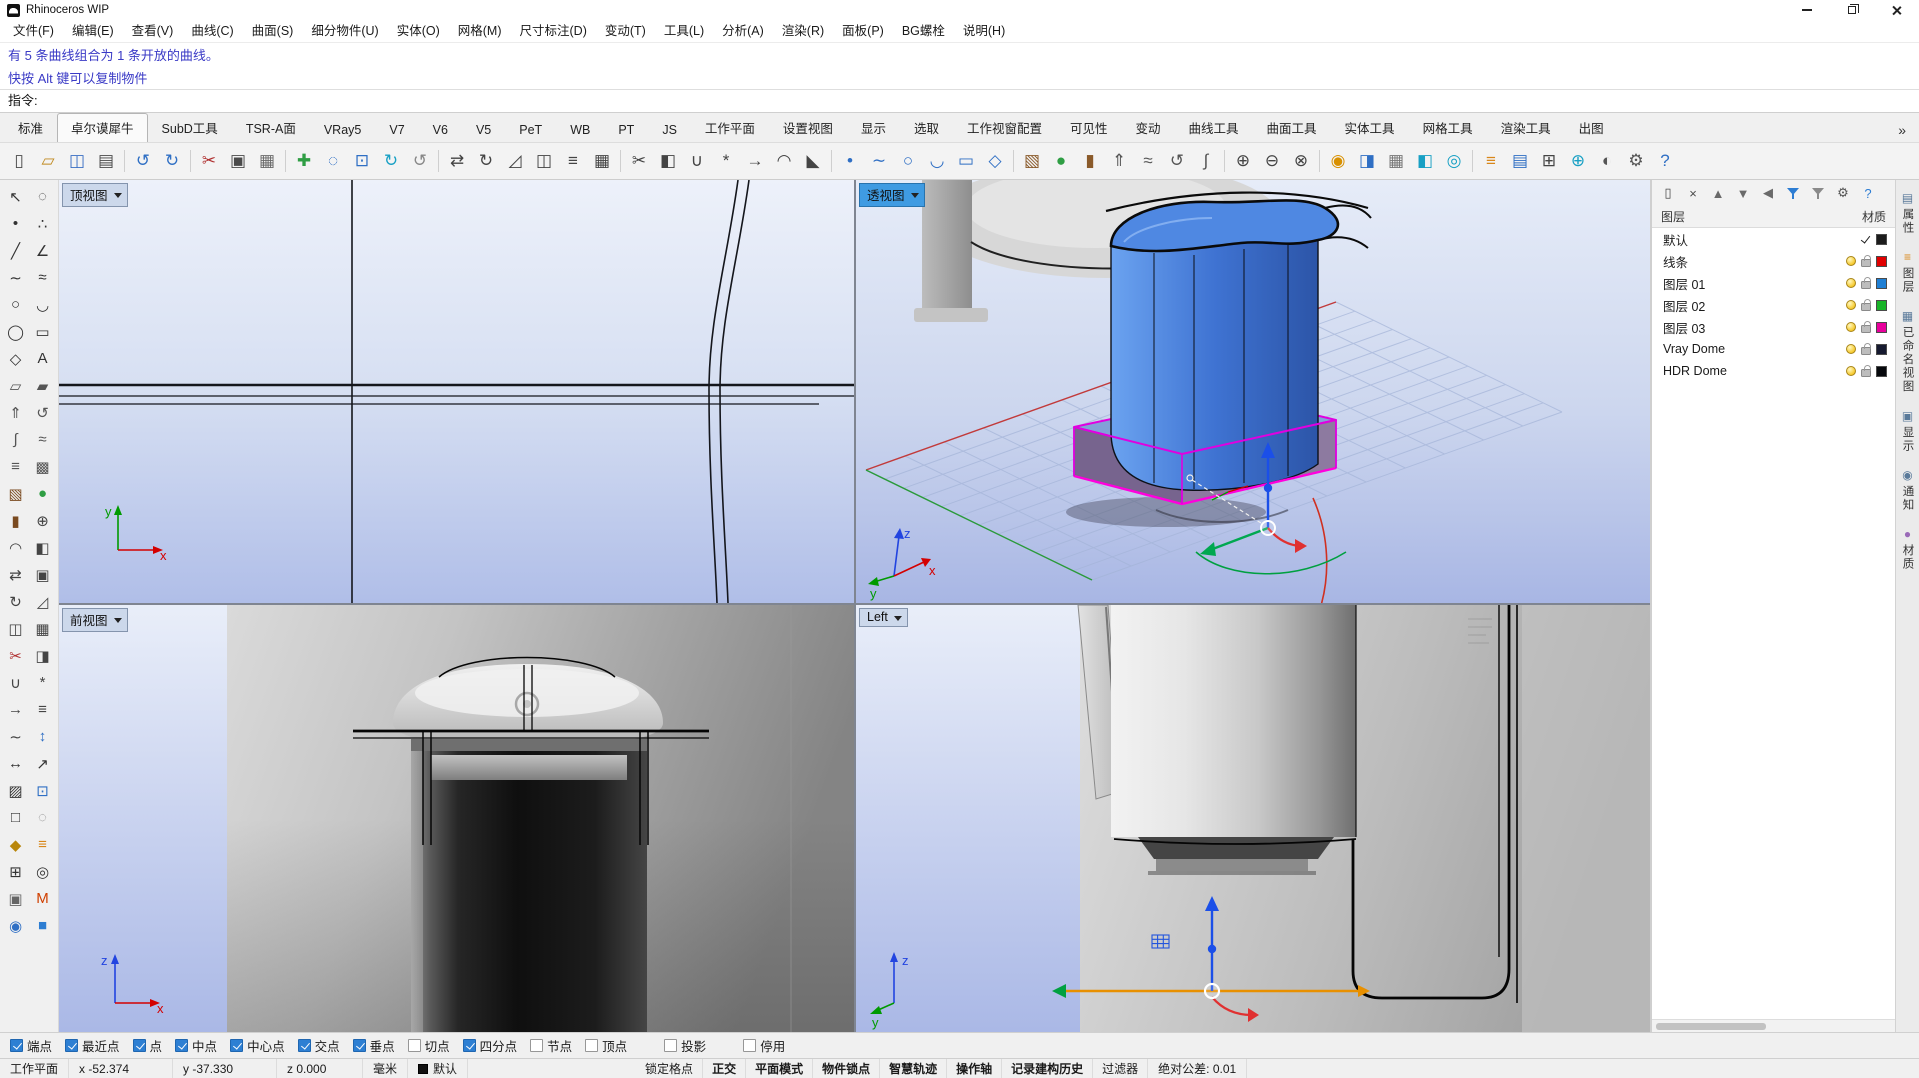 This screenshot has height=1078, width=1919. What do you see at coordinates (1206, 161) in the screenshot?
I see `sweep-icon: ∫` at bounding box center [1206, 161].